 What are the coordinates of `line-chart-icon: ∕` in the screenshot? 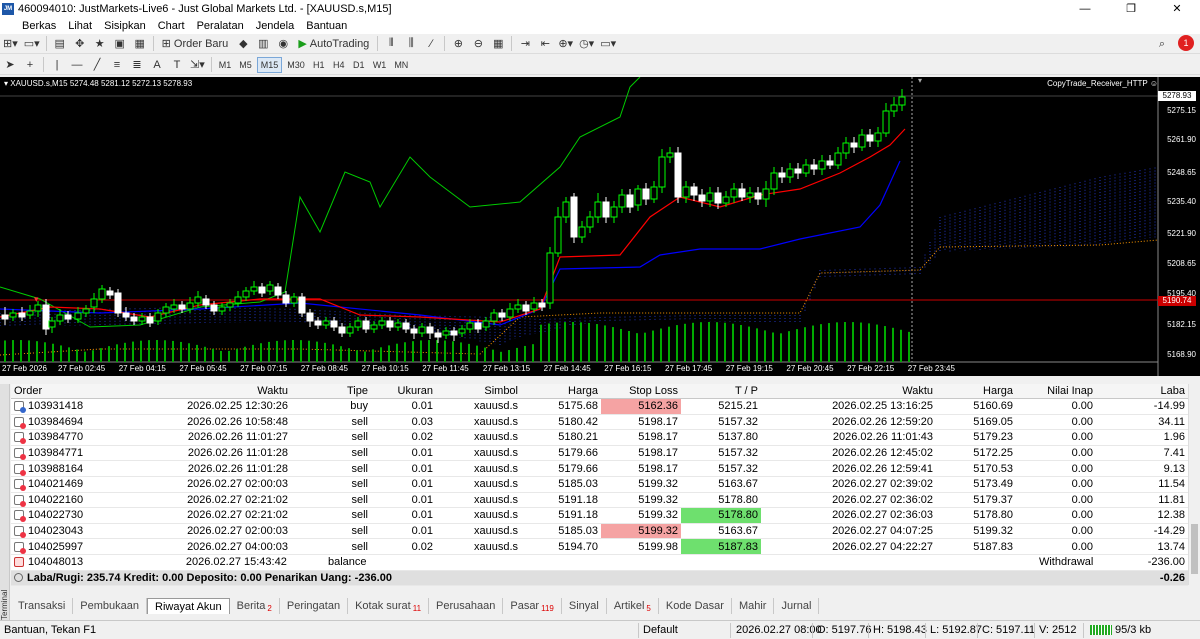 It's located at (431, 44).